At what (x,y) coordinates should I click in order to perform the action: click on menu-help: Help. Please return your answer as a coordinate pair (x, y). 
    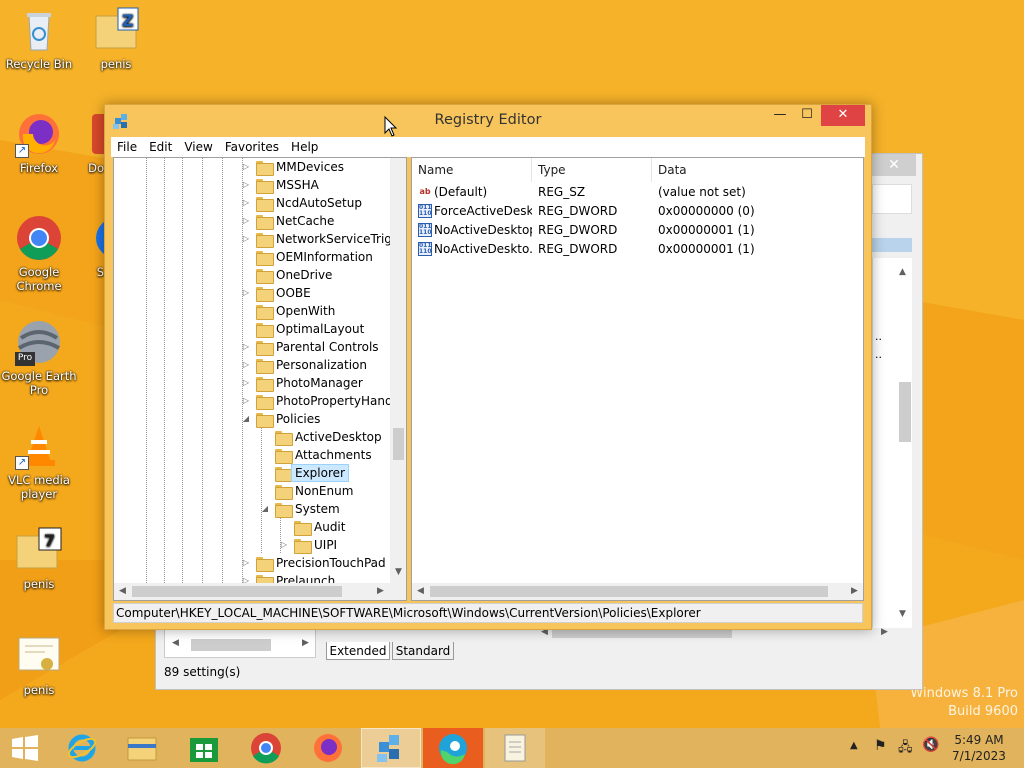
    Looking at the image, I should click on (304, 147).